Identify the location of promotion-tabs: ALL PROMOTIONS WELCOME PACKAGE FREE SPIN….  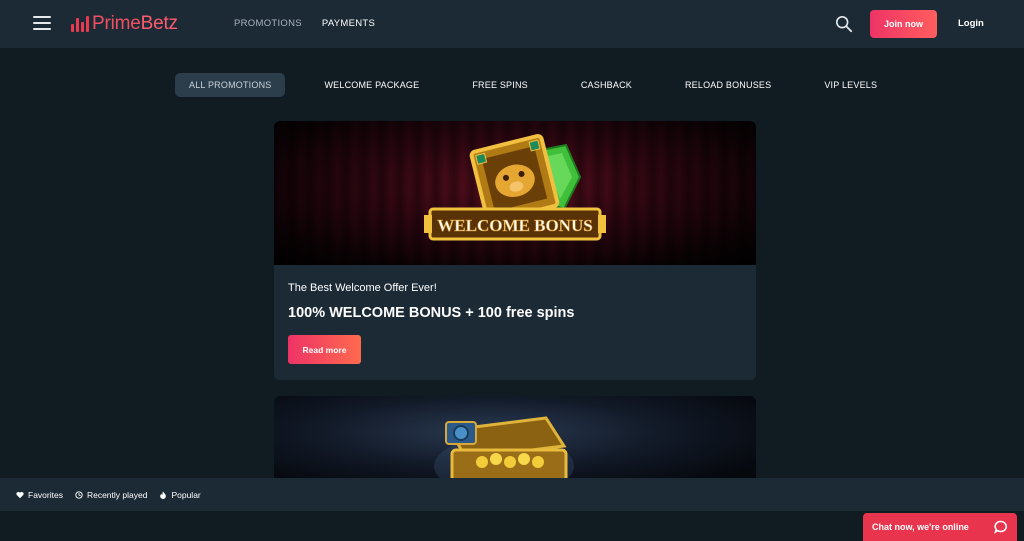
(533, 85).